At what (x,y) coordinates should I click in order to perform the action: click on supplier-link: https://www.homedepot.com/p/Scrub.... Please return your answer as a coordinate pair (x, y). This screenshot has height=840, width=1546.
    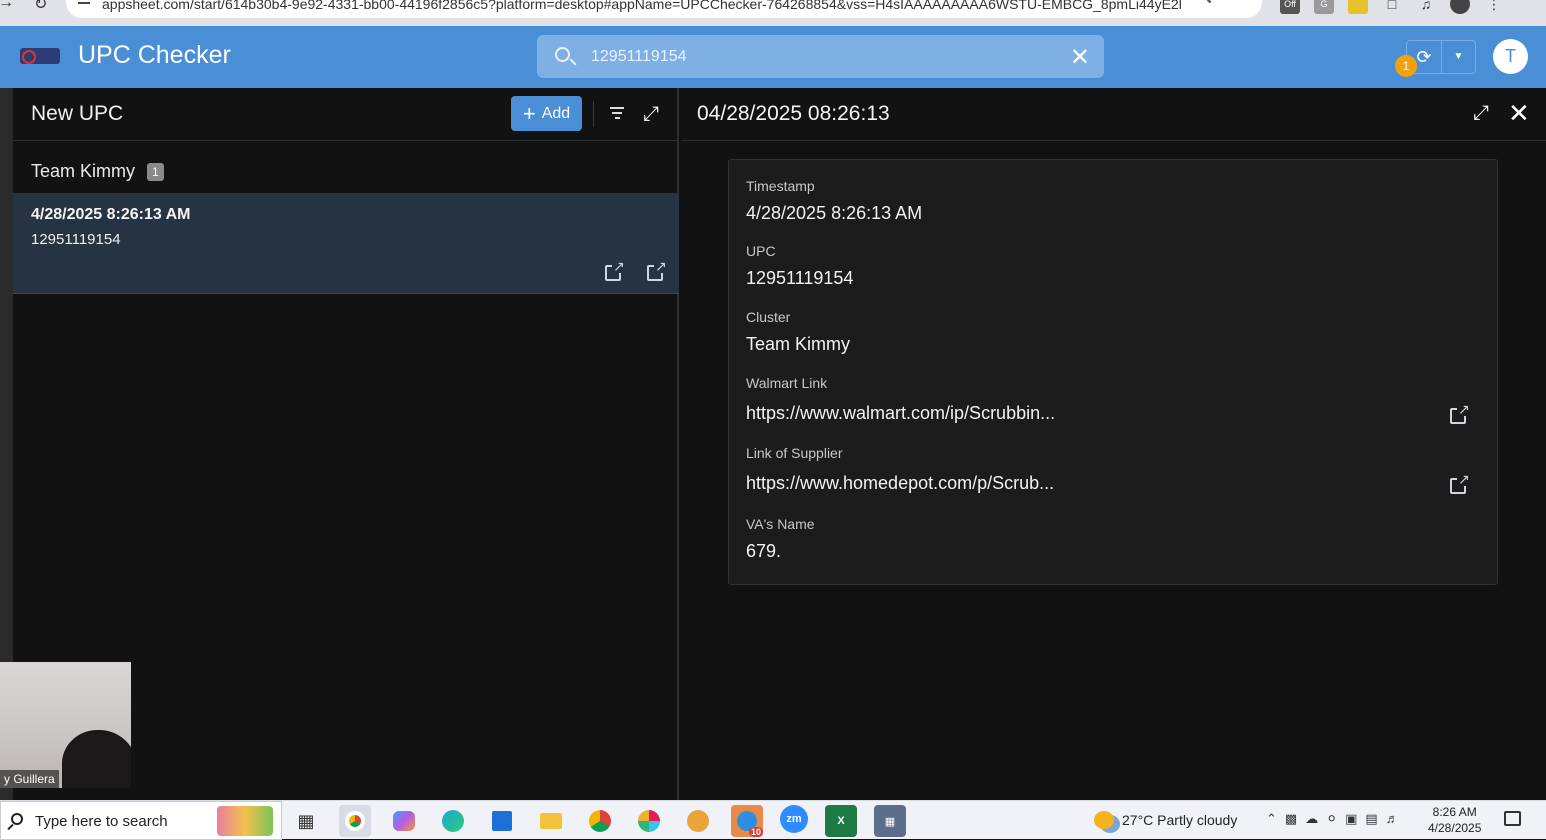
    Looking at the image, I should click on (900, 483).